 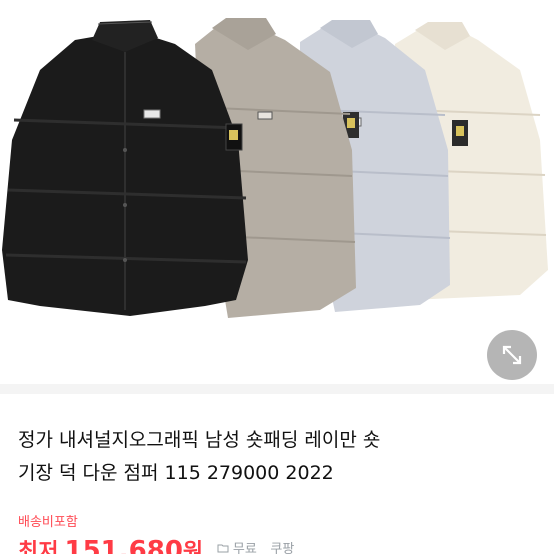 I want to click on shipping-included-label: 배송비포함, so click(x=48, y=522).